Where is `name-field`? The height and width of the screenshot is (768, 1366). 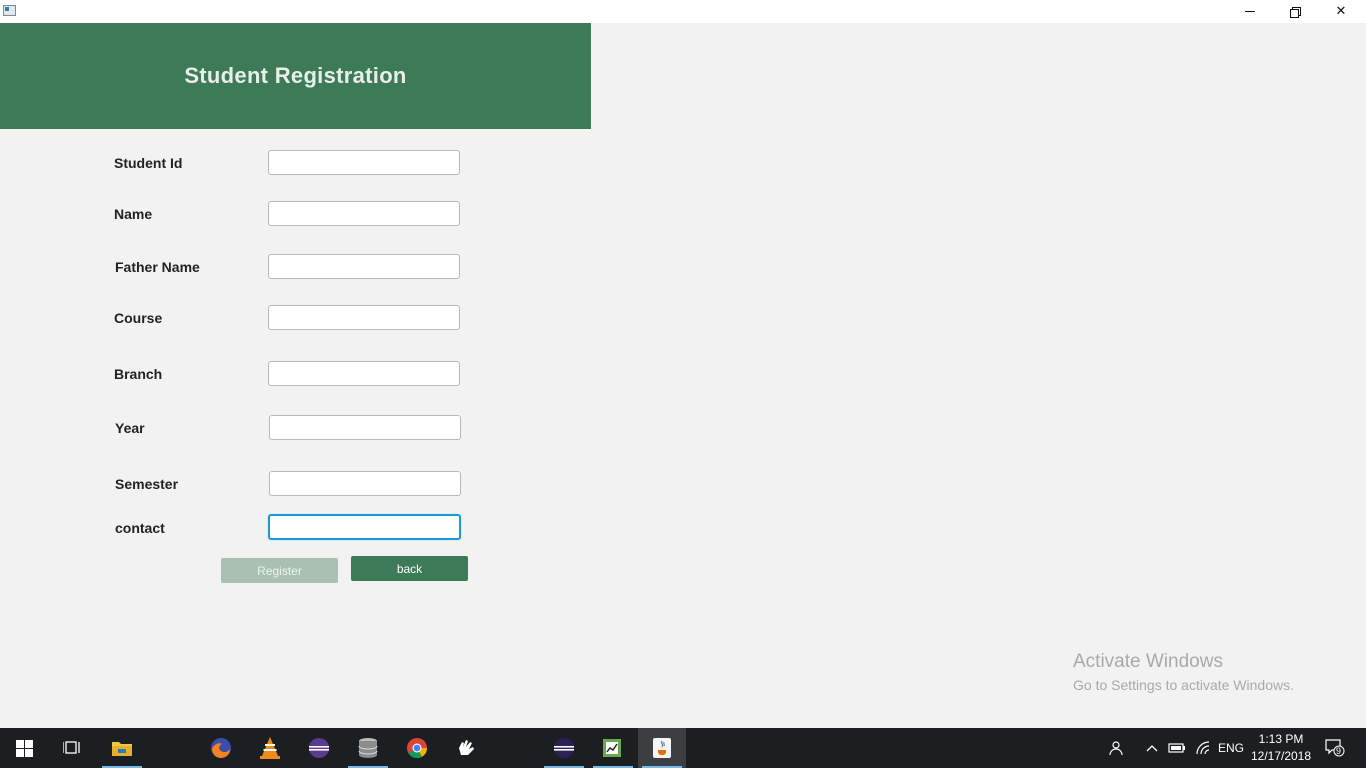 name-field is located at coordinates (364, 213).